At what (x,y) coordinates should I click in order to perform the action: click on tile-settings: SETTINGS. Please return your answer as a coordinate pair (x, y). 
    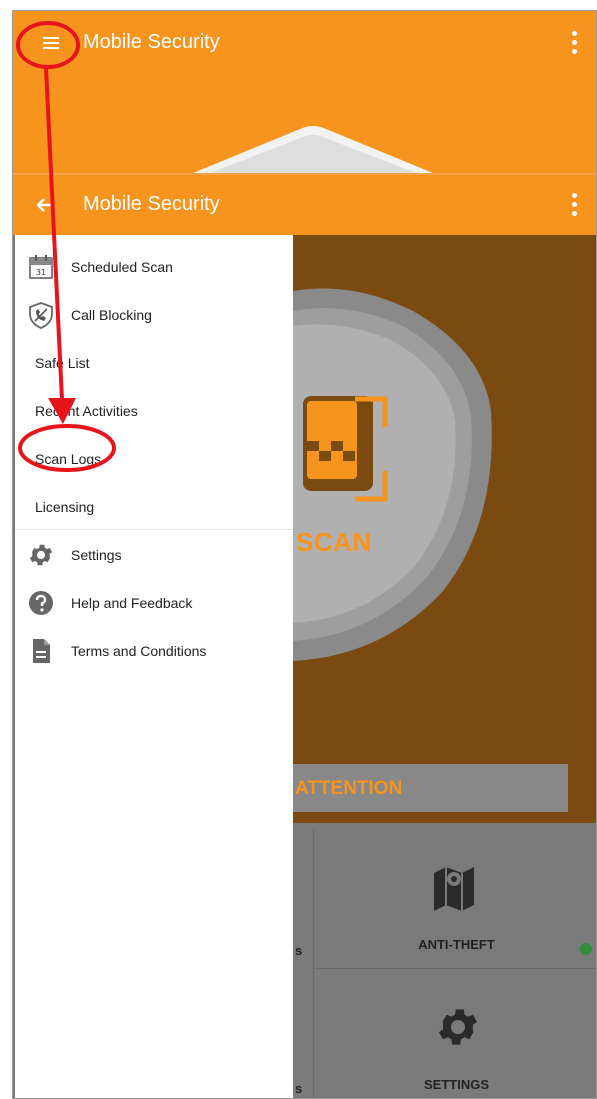
    Looking at the image, I should click on (454, 1033).